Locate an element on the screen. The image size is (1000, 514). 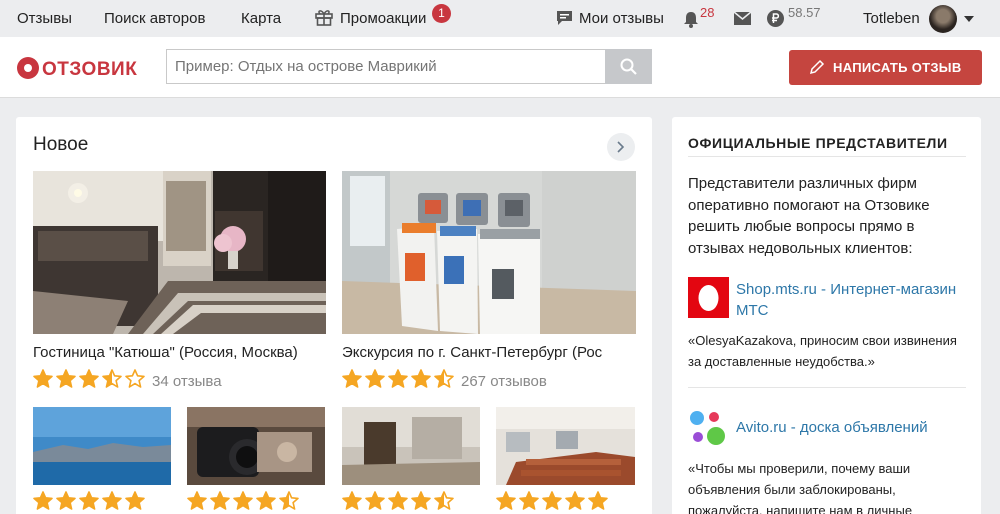
review-count: 267 отзывов is located at coordinates (504, 381).